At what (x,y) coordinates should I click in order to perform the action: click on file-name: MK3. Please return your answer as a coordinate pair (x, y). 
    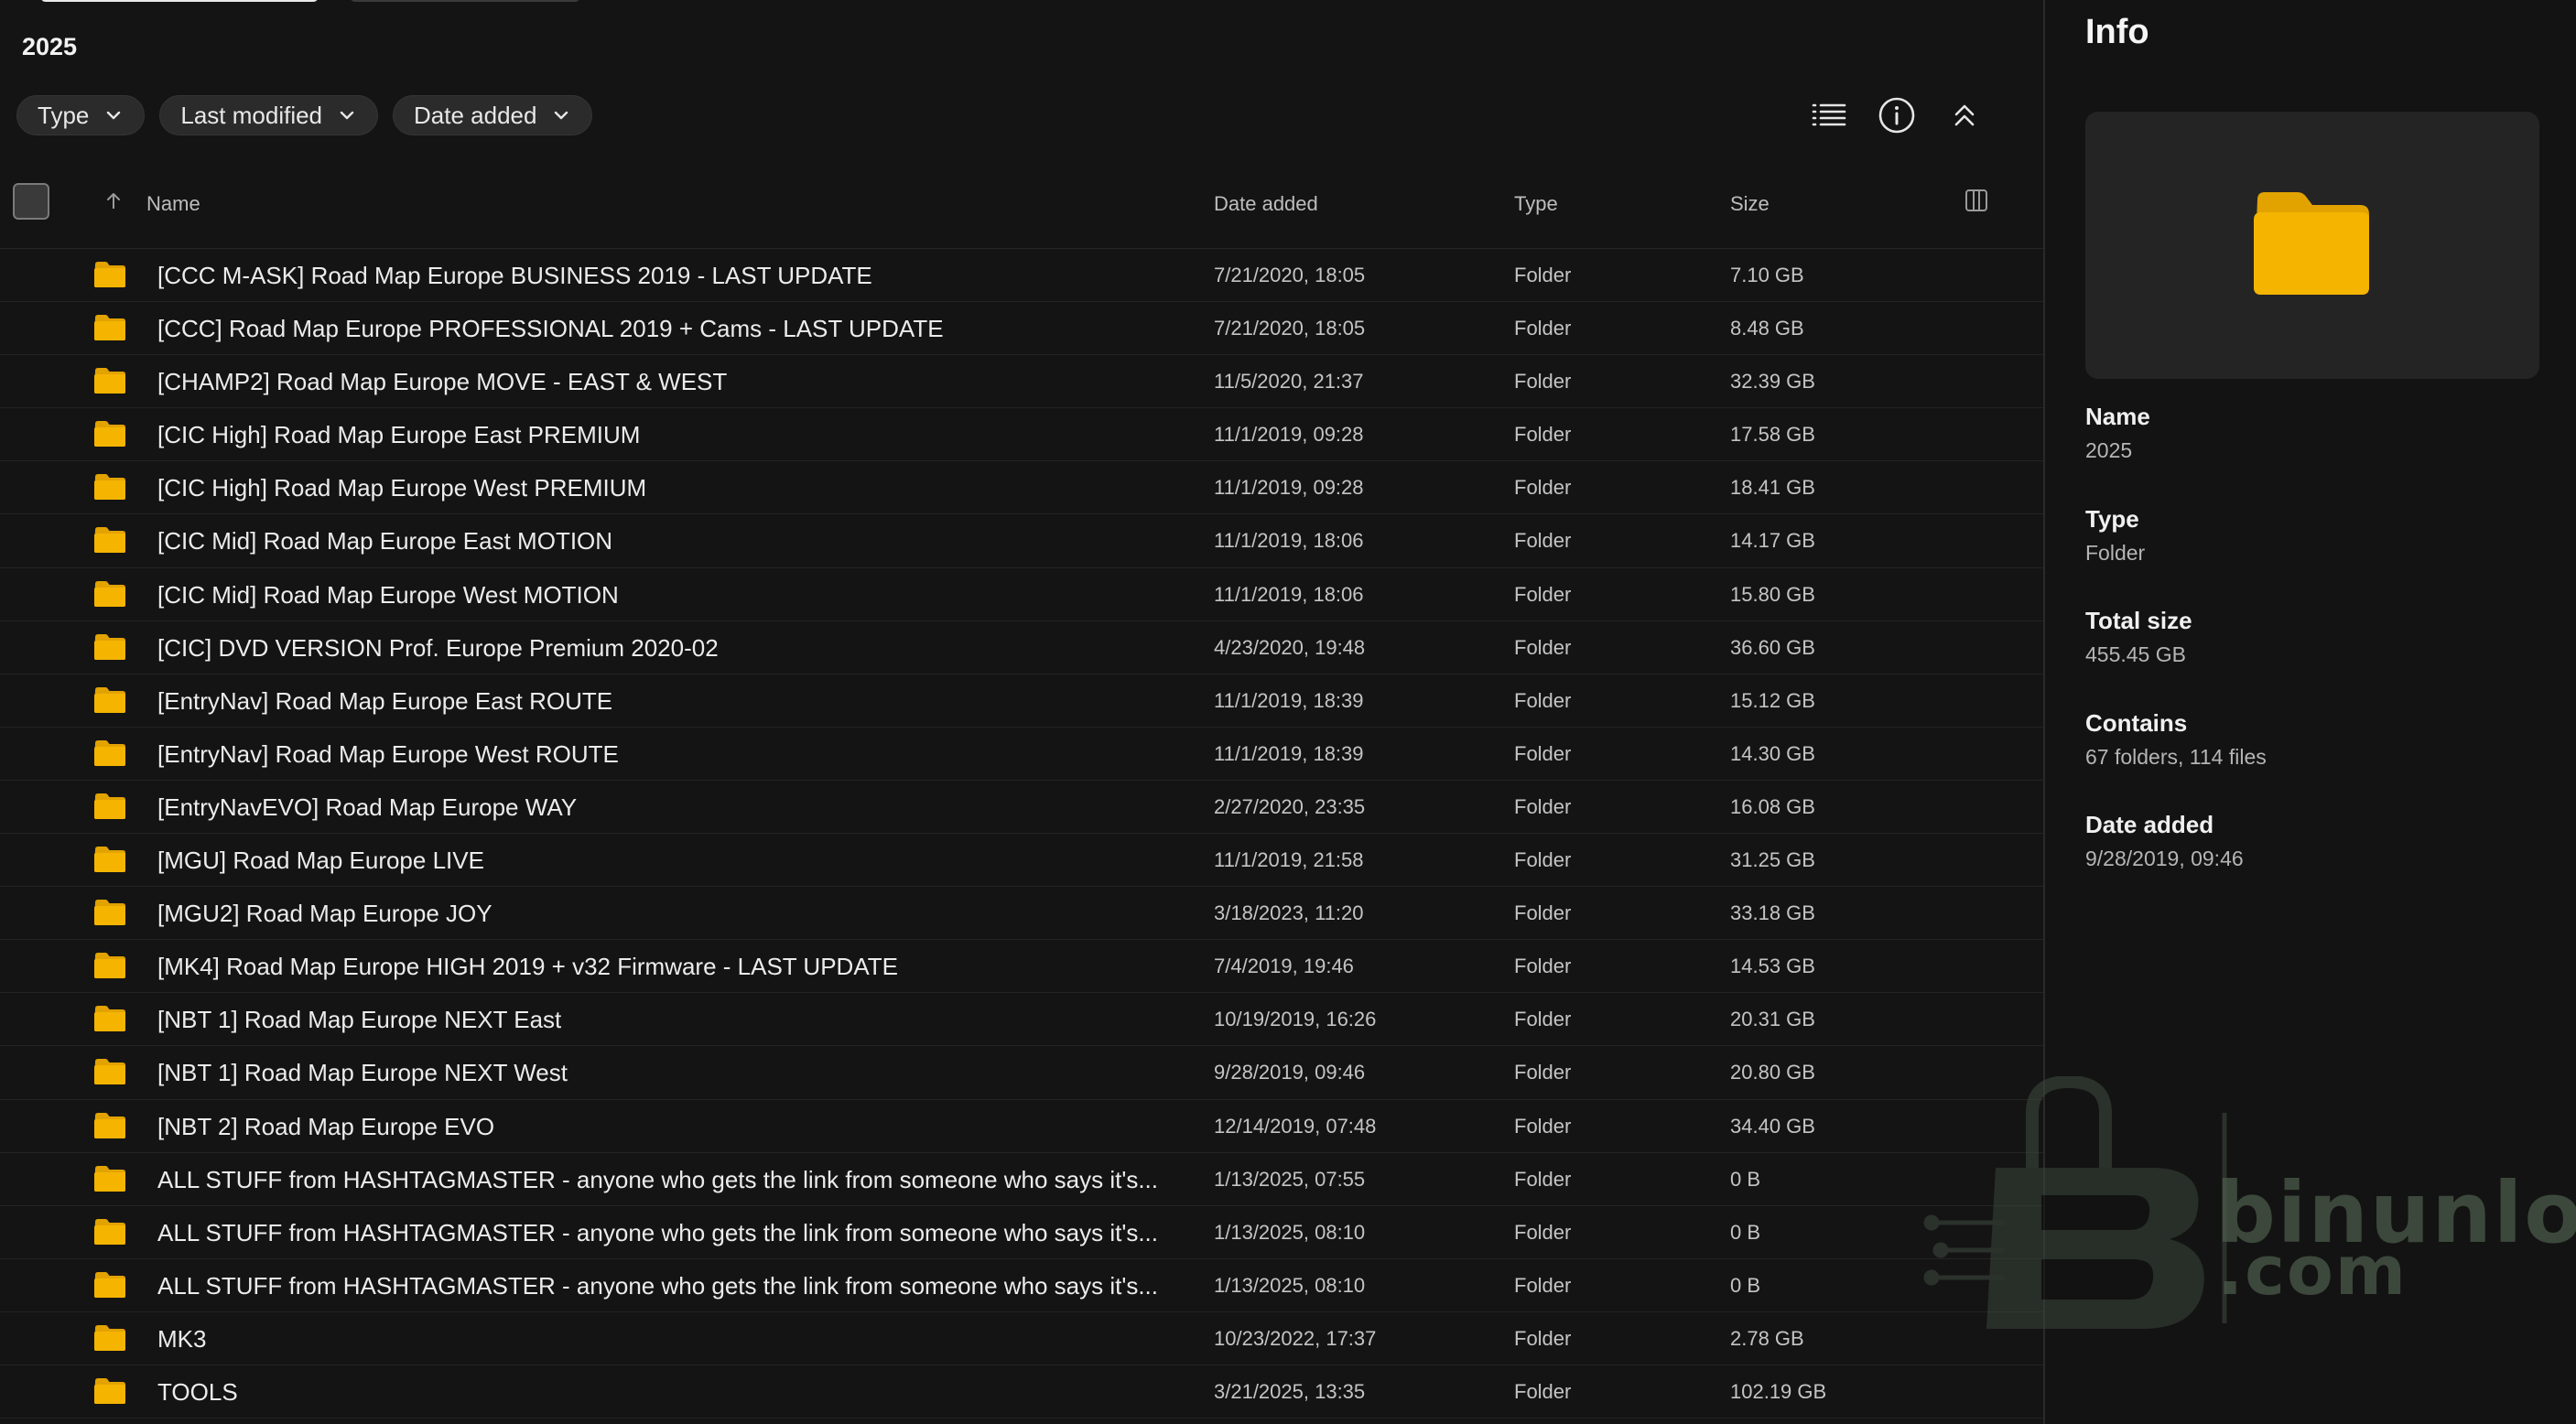
    Looking at the image, I should click on (181, 1340).